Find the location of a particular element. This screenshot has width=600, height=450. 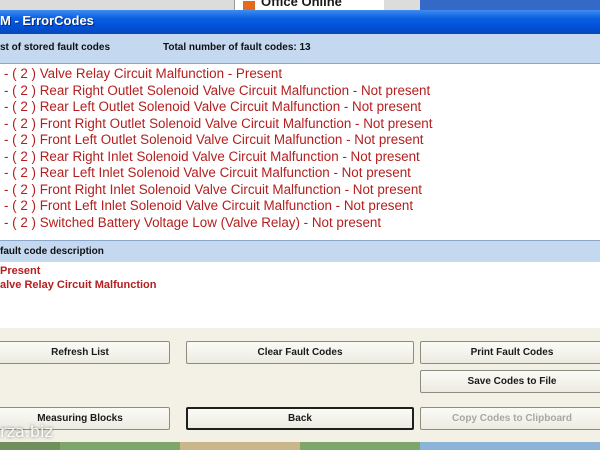

description-text: alve Relay Circuit Malfunction is located at coordinates (78, 285).